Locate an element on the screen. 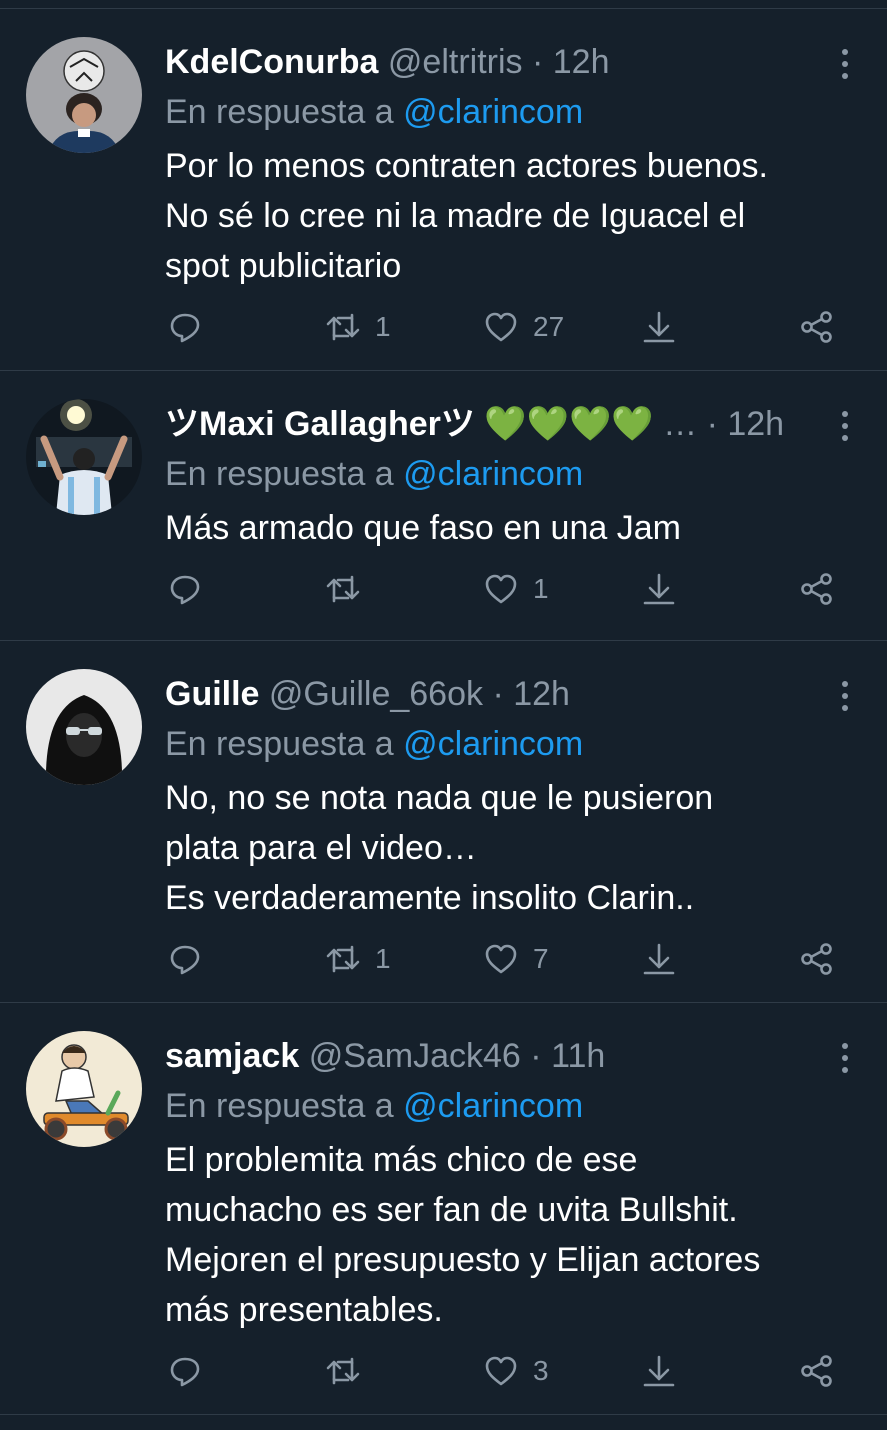 The height and width of the screenshot is (1430, 887). tweet-text-line: Por lo menos contraten actores buenos. is located at coordinates (466, 166).